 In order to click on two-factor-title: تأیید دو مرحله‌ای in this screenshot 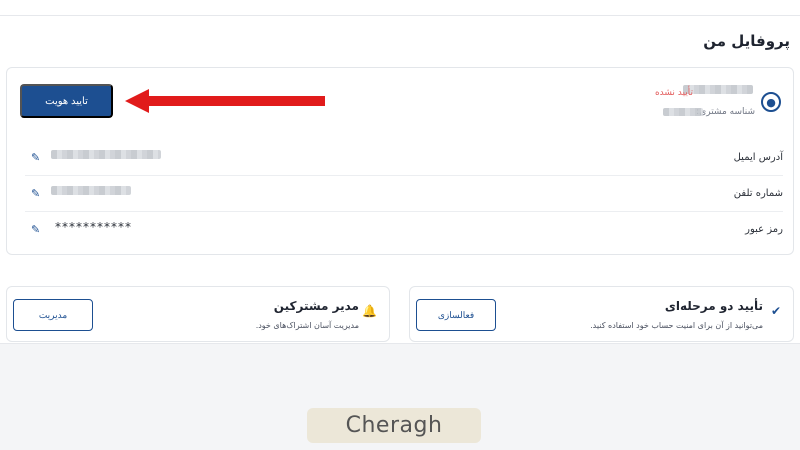, I will do `click(713, 306)`.